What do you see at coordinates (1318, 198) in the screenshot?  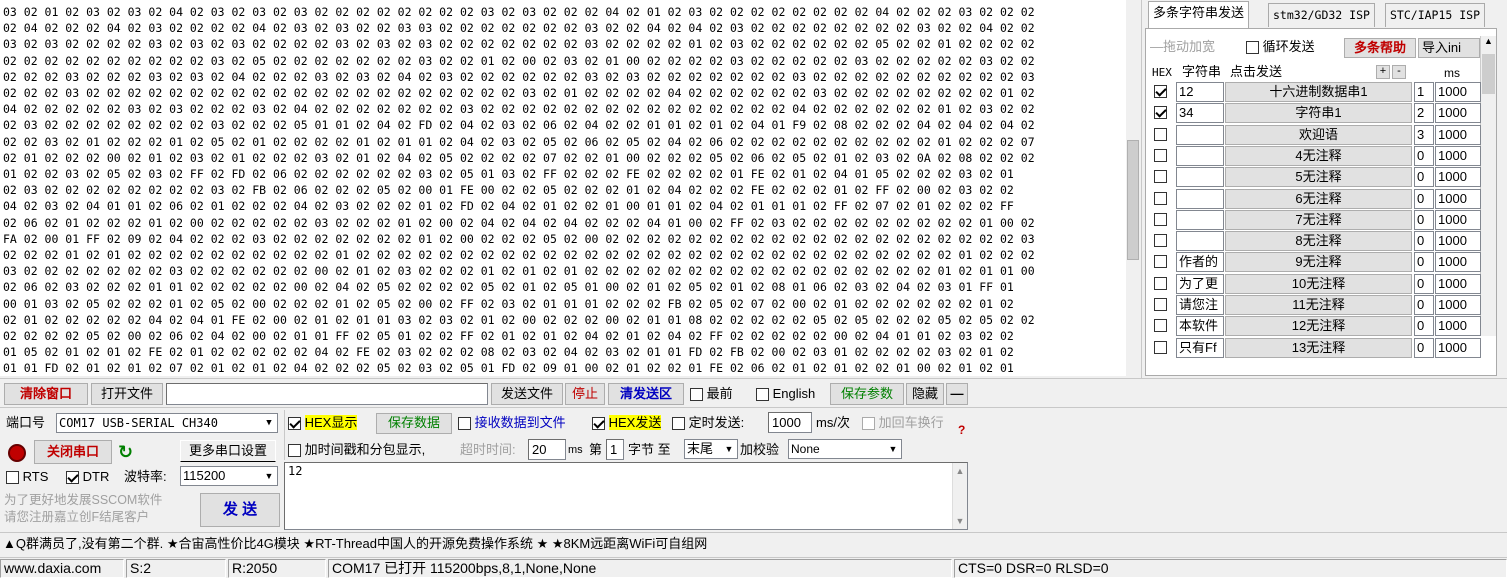 I see `row-send-button: 6无注释` at bounding box center [1318, 198].